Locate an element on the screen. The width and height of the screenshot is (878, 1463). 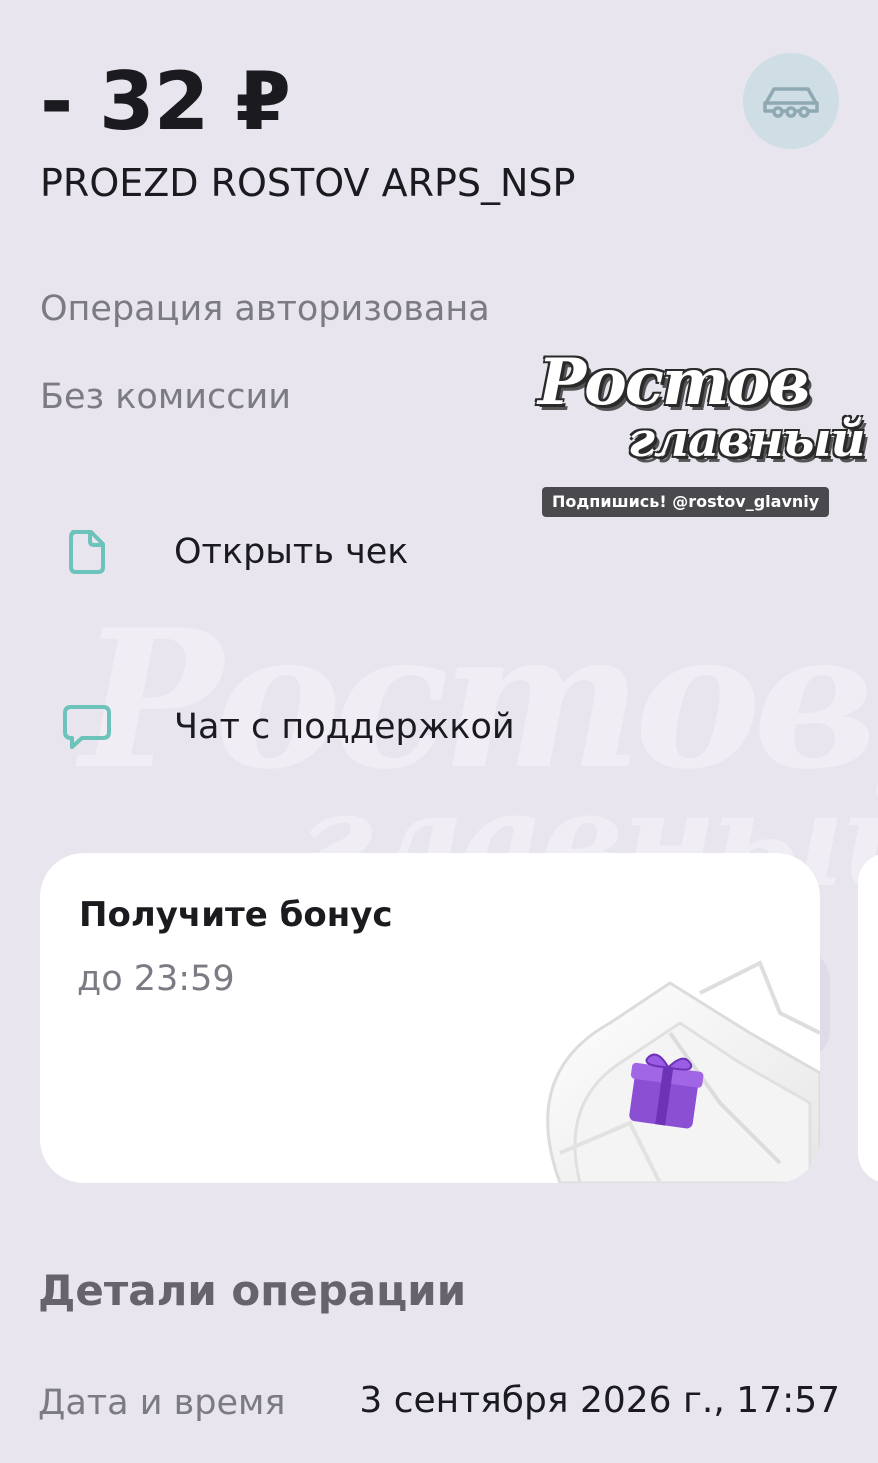
gift-icon is located at coordinates (683, 1071).